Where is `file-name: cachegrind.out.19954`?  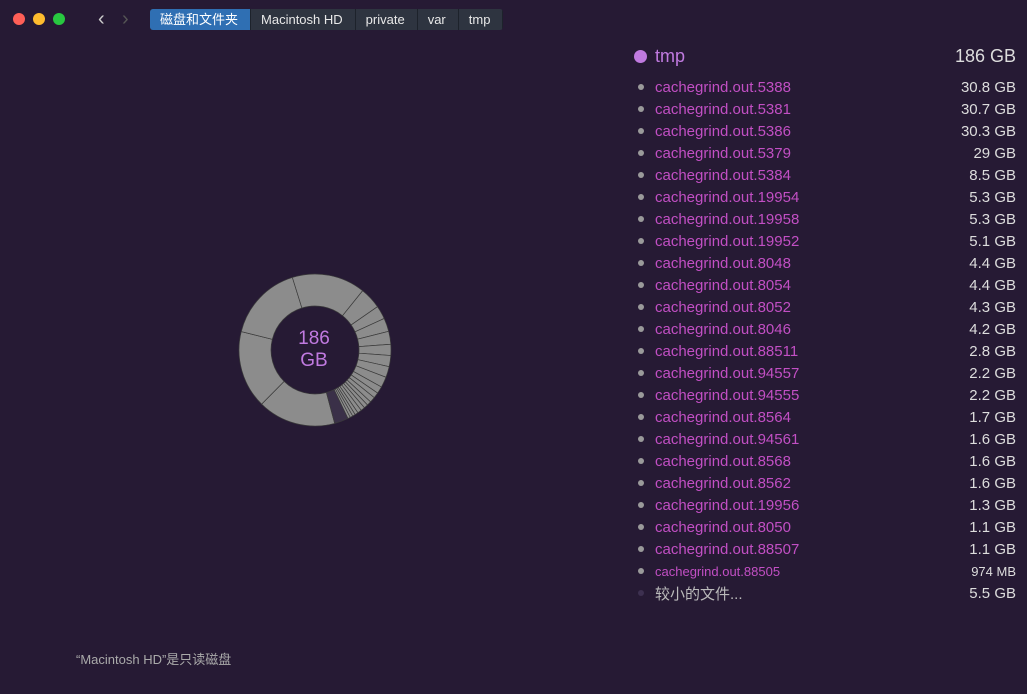 file-name: cachegrind.out.19954 is located at coordinates (727, 197).